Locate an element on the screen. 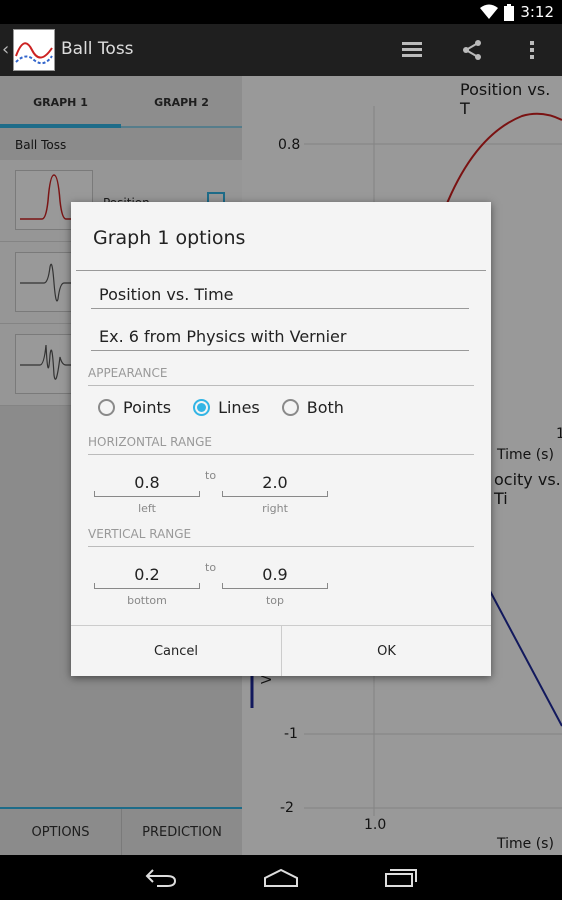 The image size is (562, 900). app-title: Ball Toss is located at coordinates (97, 49).